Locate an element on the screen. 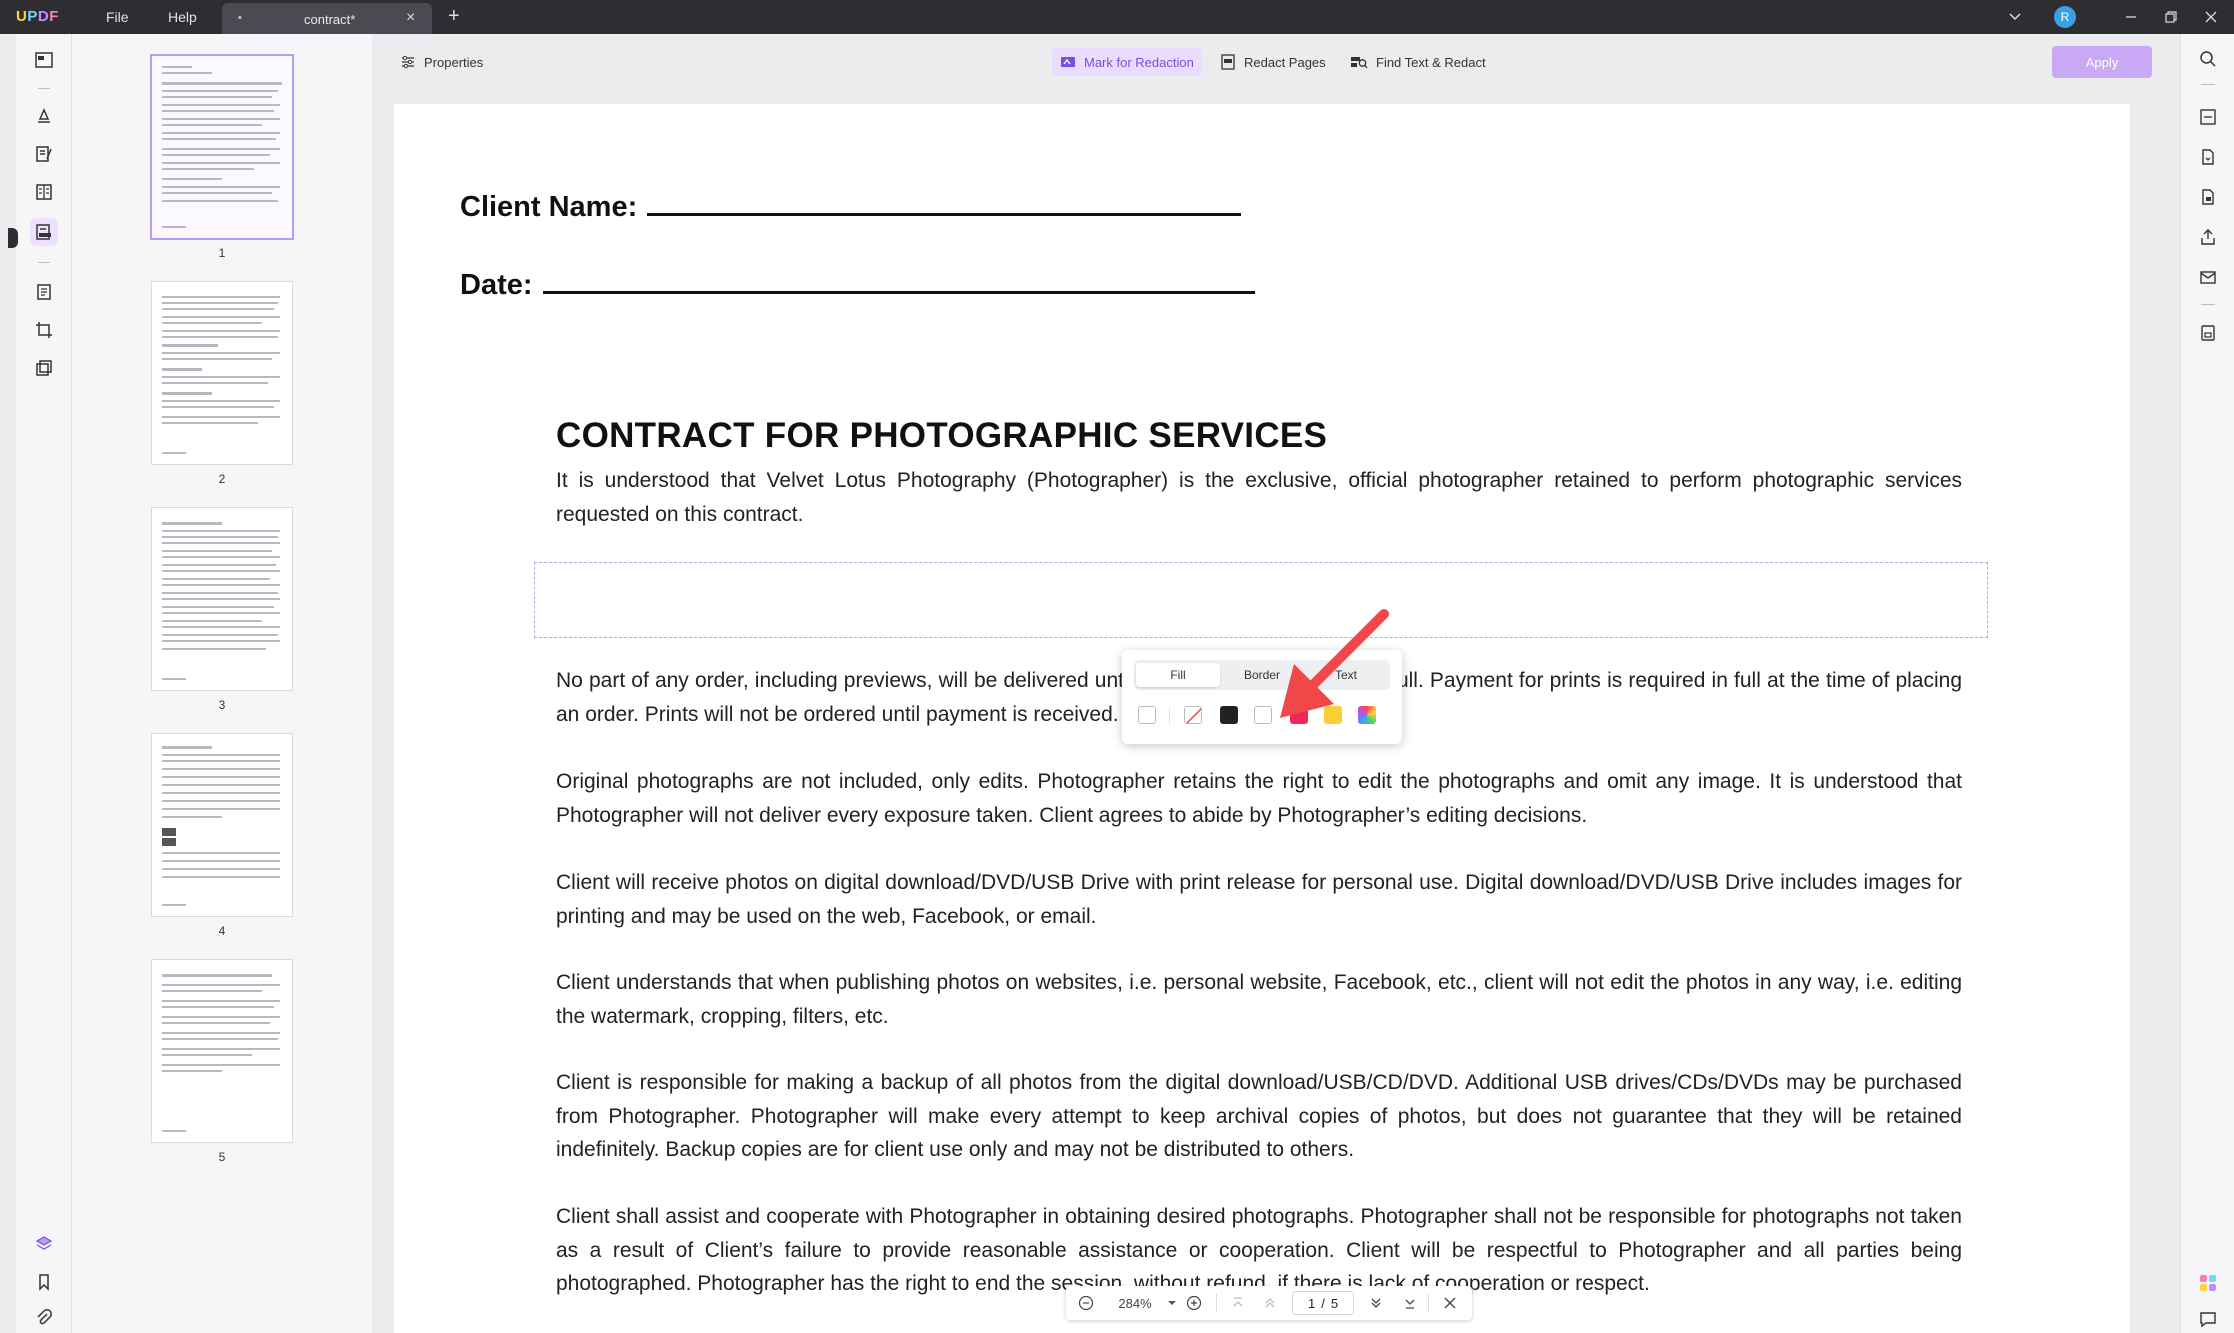 The image size is (2234, 1333). zoom-level: 284% is located at coordinates (1135, 1303).